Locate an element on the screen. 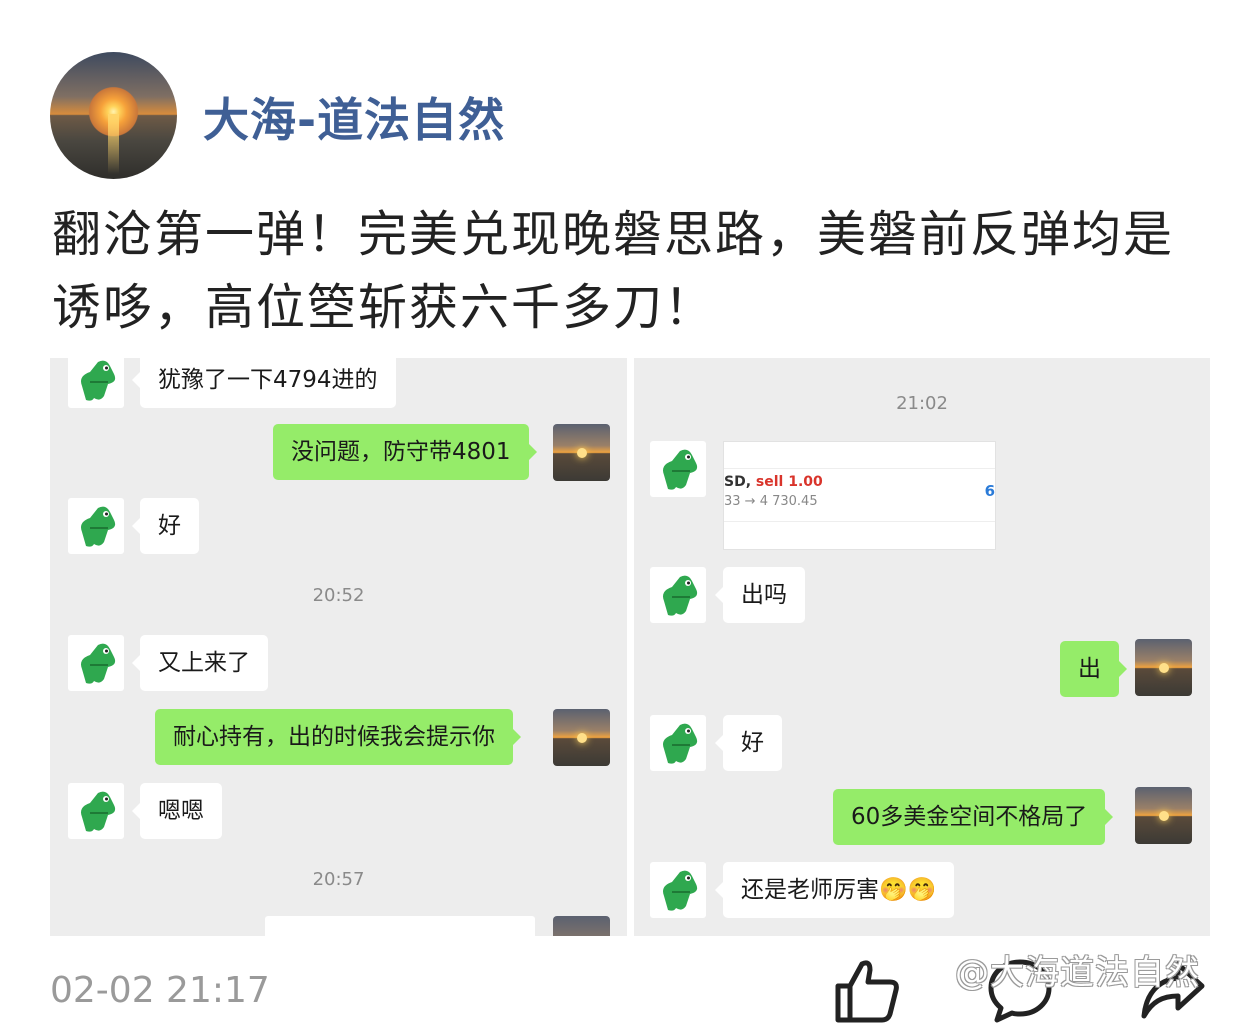 This screenshot has height=1030, width=1260. author-avatar is located at coordinates (113, 115).